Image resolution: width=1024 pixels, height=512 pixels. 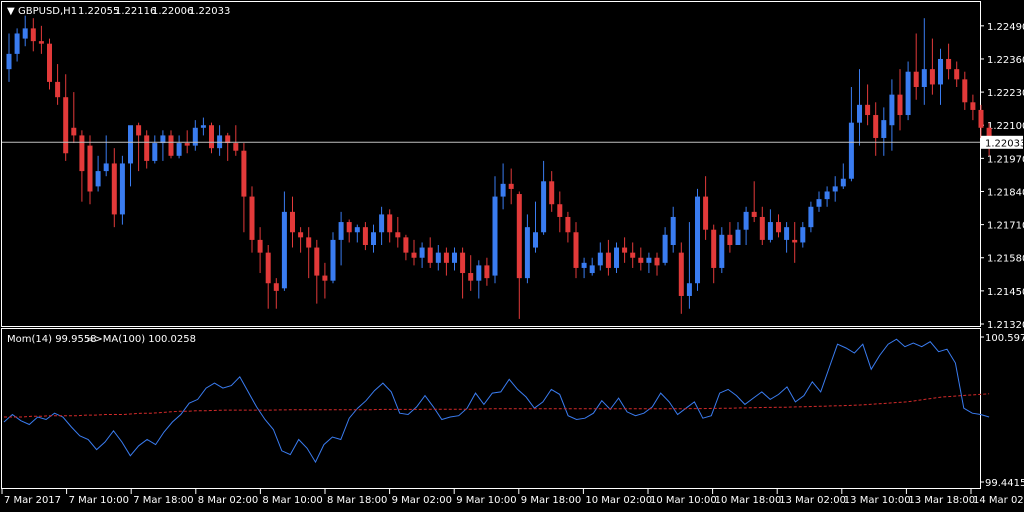 What do you see at coordinates (1005, 292) in the screenshot?
I see `price-tick-label: 1.21450` at bounding box center [1005, 292].